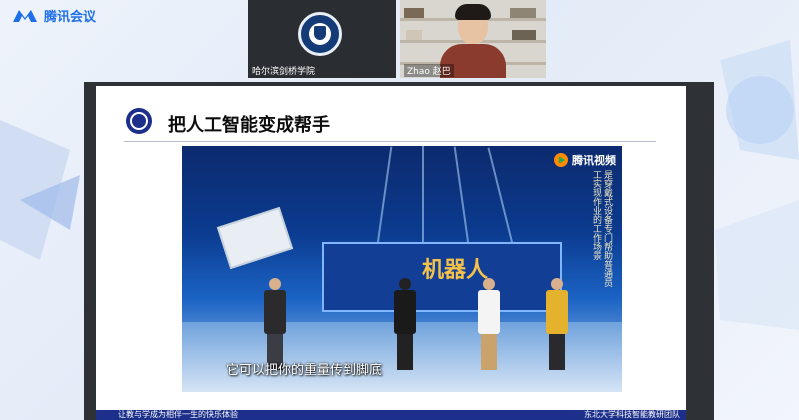 This screenshot has height=420, width=799. What do you see at coordinates (249, 125) in the screenshot?
I see `slide-title: 把人工智能变成帮手` at bounding box center [249, 125].